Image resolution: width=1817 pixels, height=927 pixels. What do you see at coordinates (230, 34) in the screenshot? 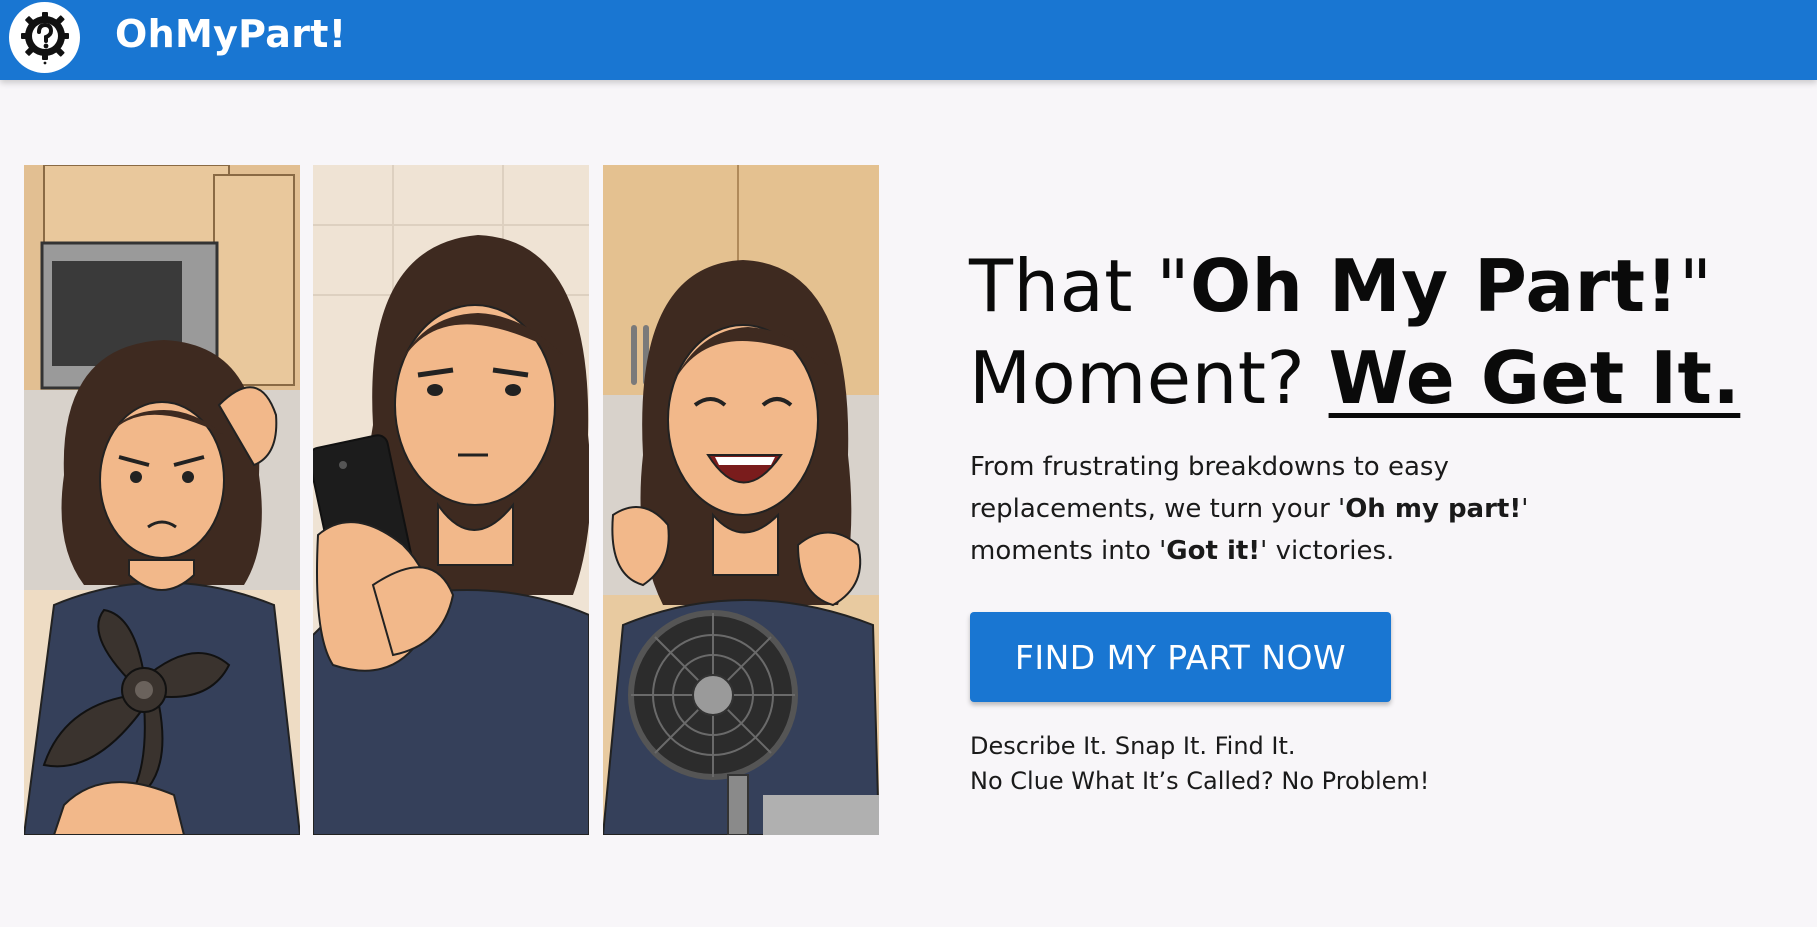
I see `brand-name: OhMyPart!` at bounding box center [230, 34].